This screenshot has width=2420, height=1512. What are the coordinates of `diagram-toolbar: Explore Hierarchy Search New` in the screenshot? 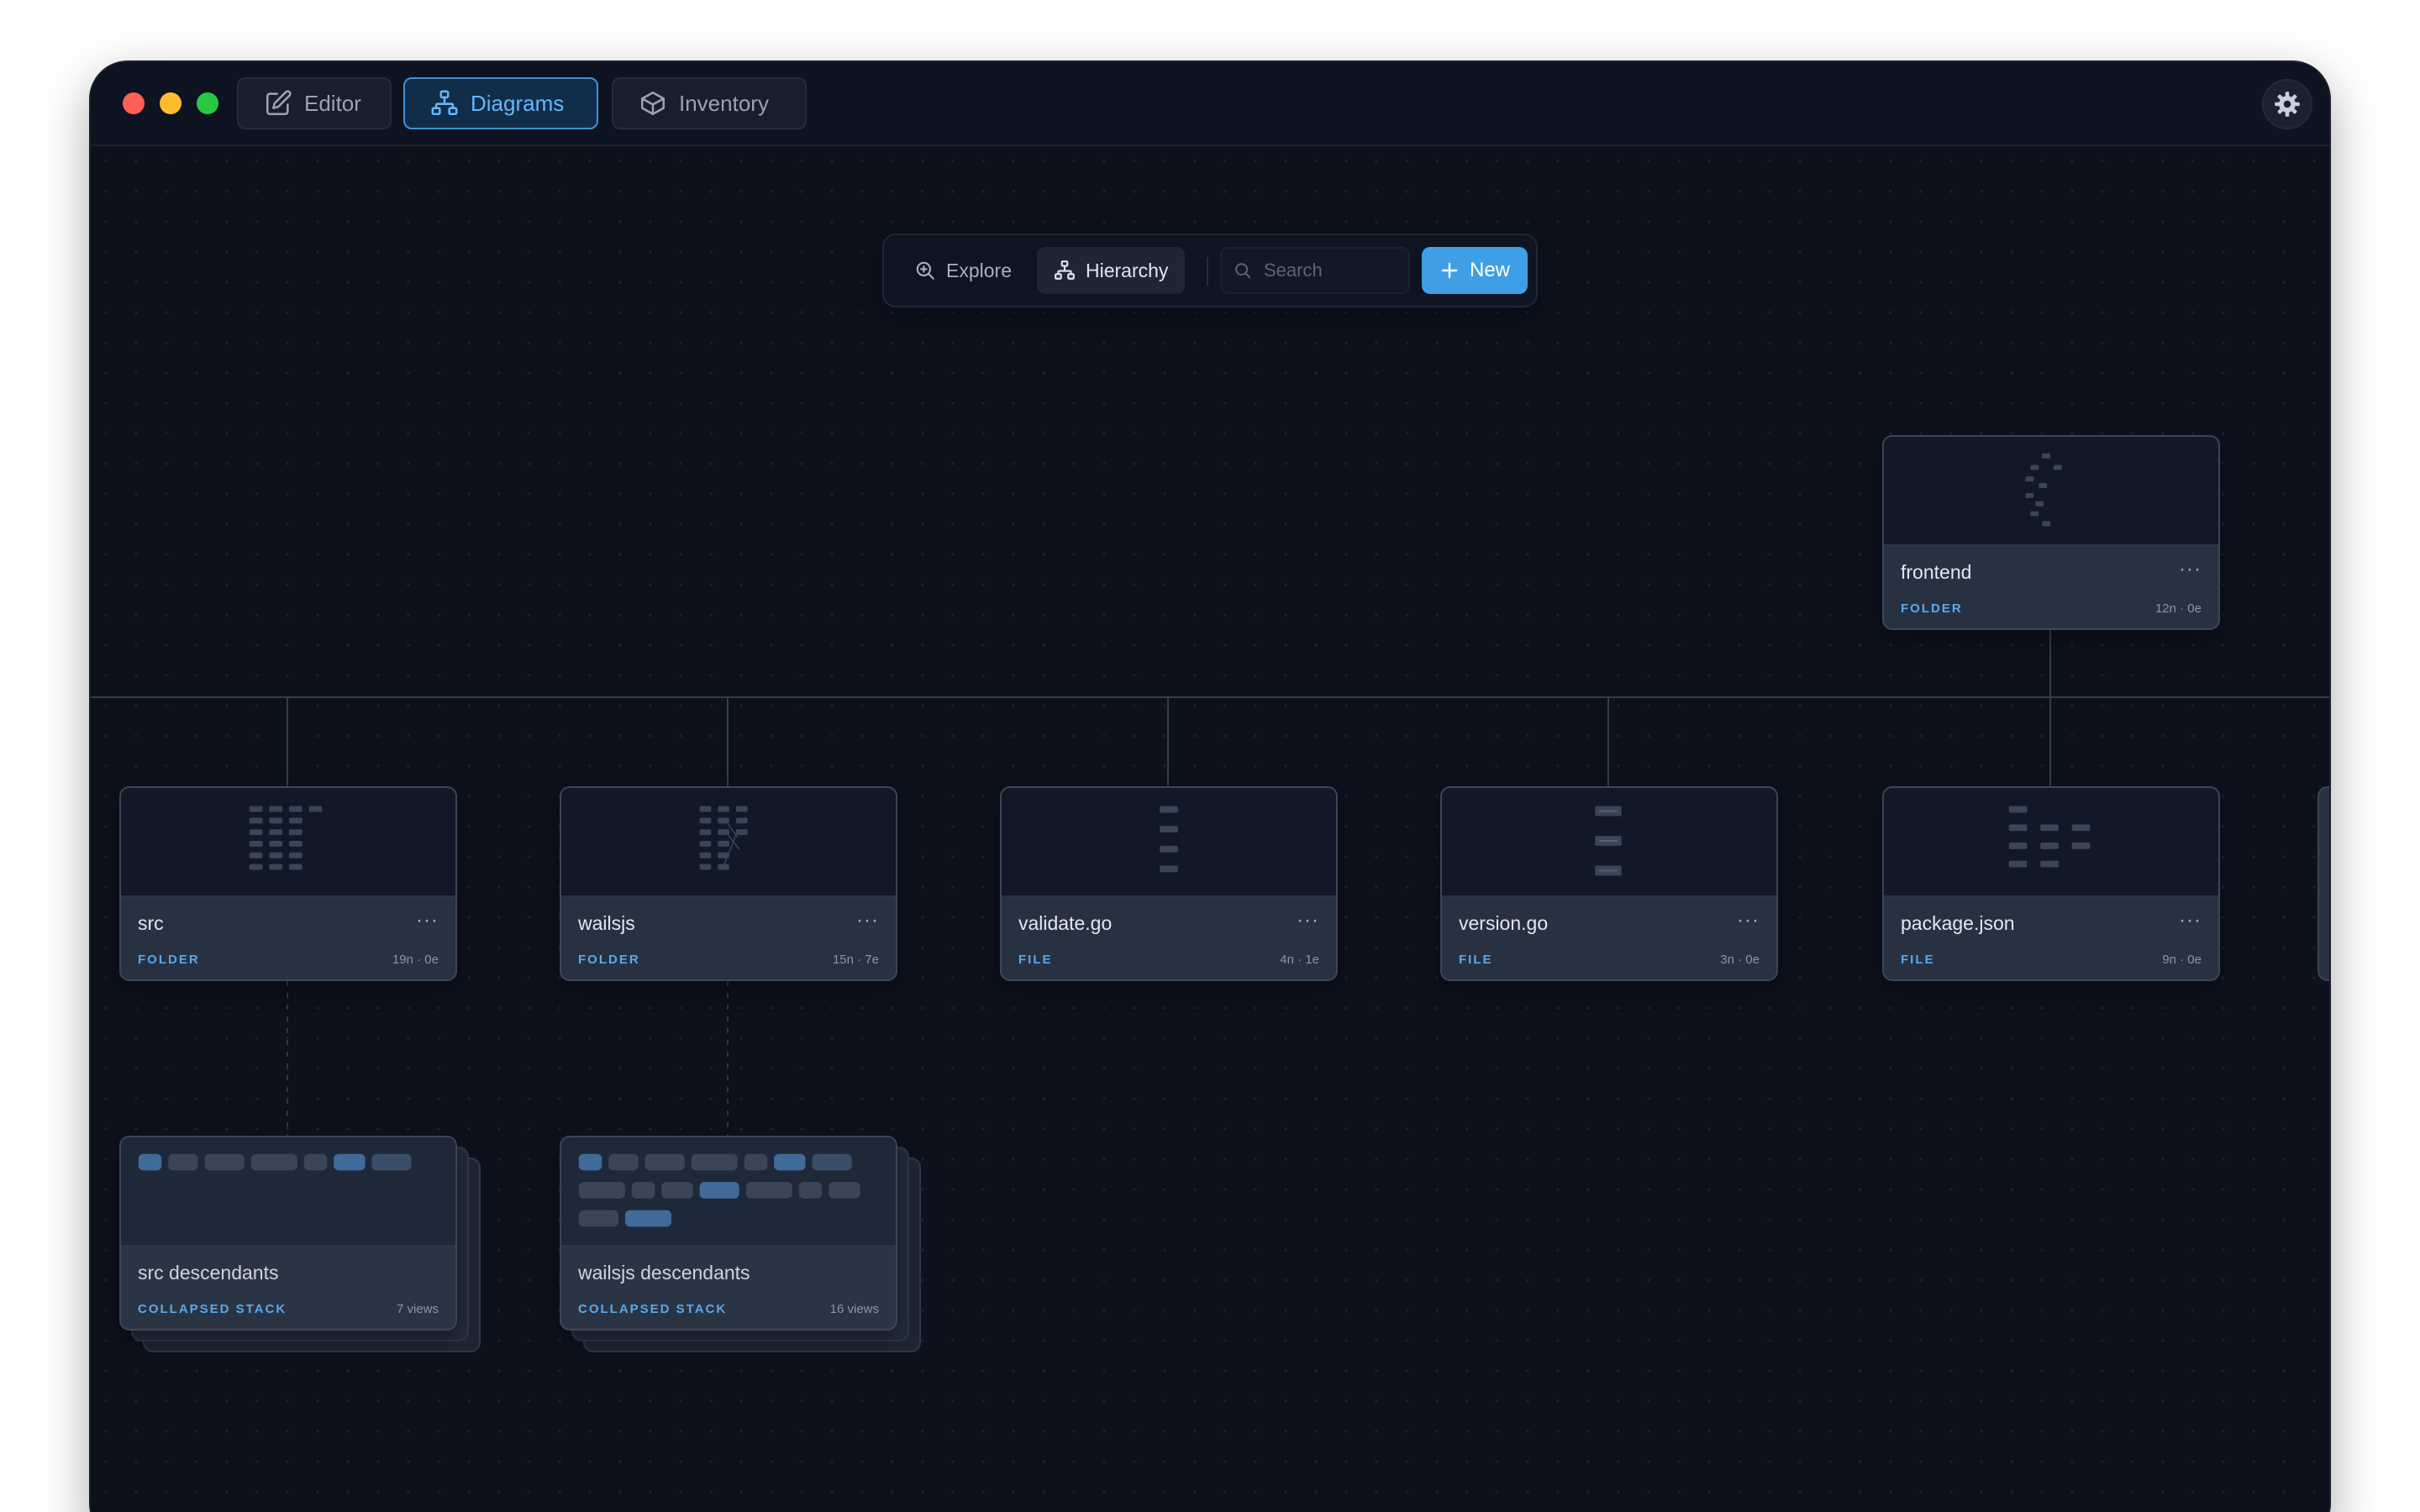 It's located at (1210, 270).